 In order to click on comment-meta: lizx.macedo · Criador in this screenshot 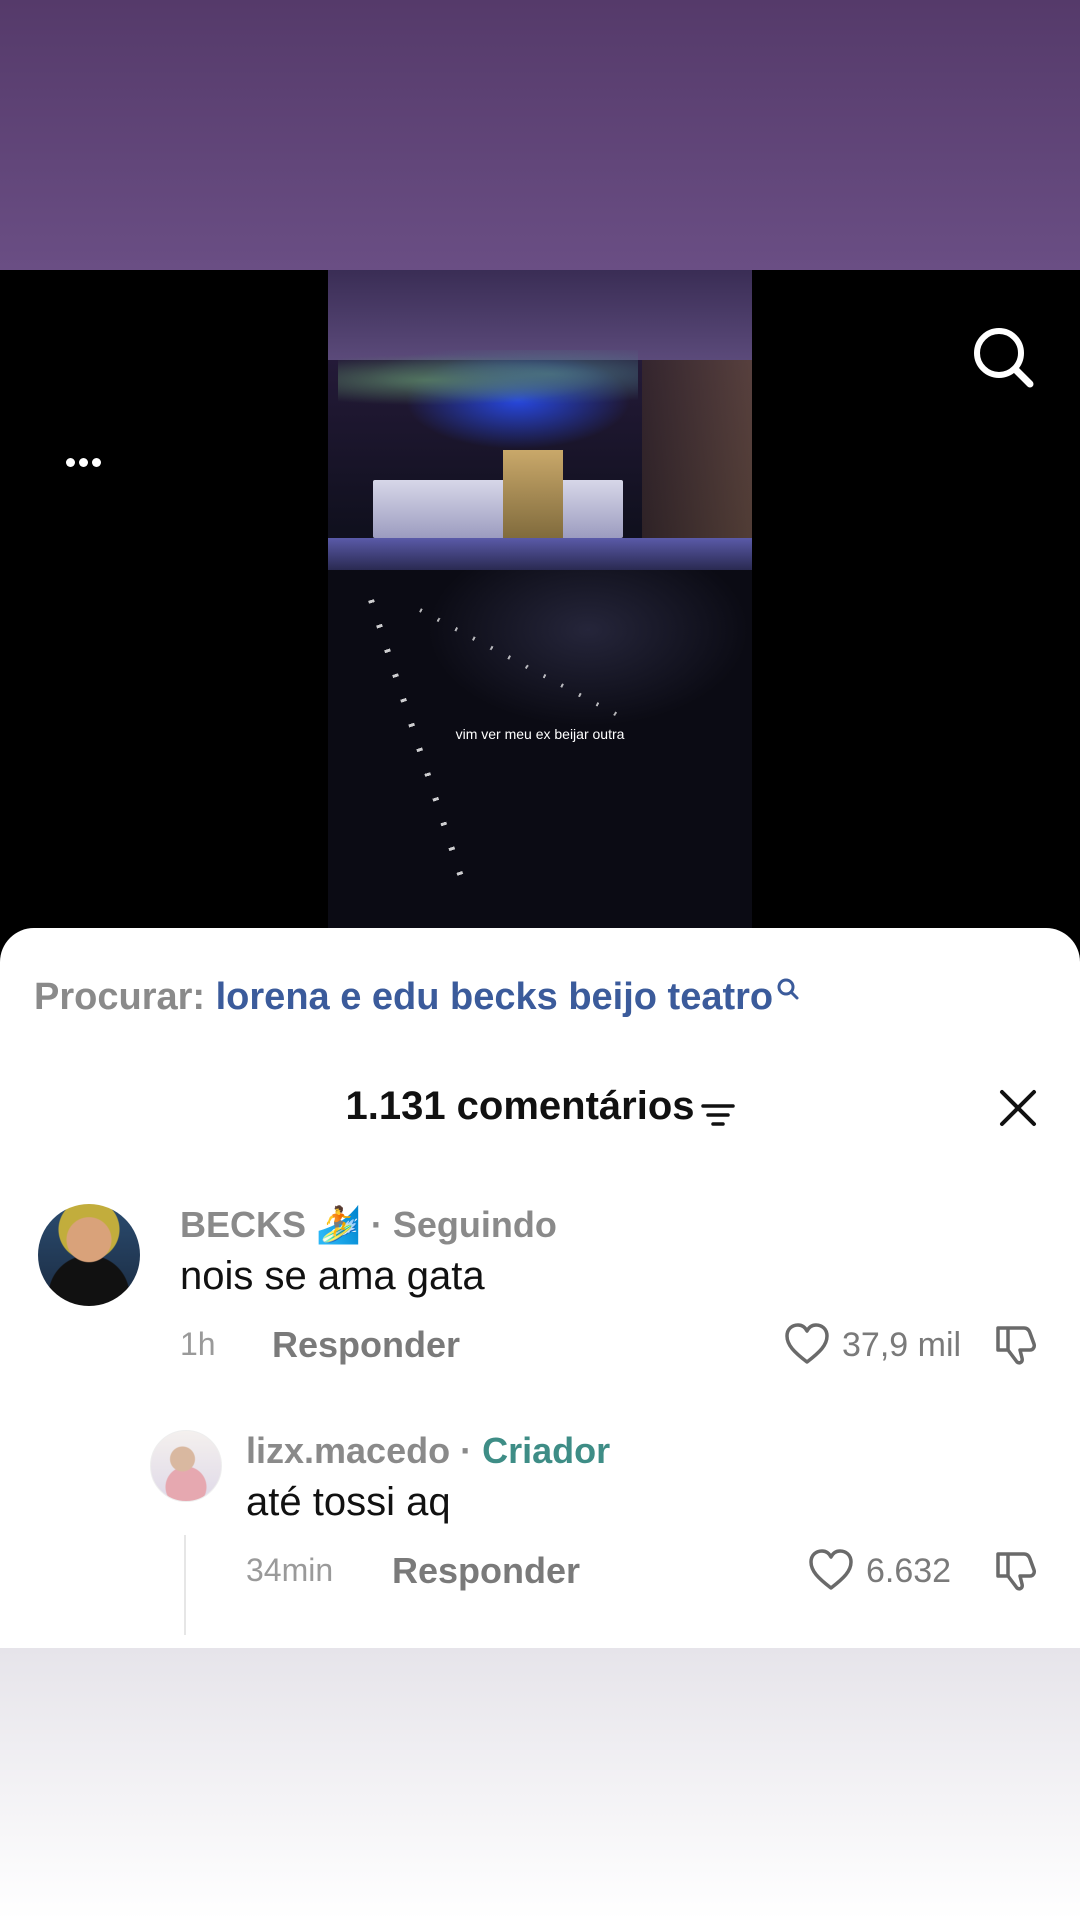, I will do `click(428, 1451)`.